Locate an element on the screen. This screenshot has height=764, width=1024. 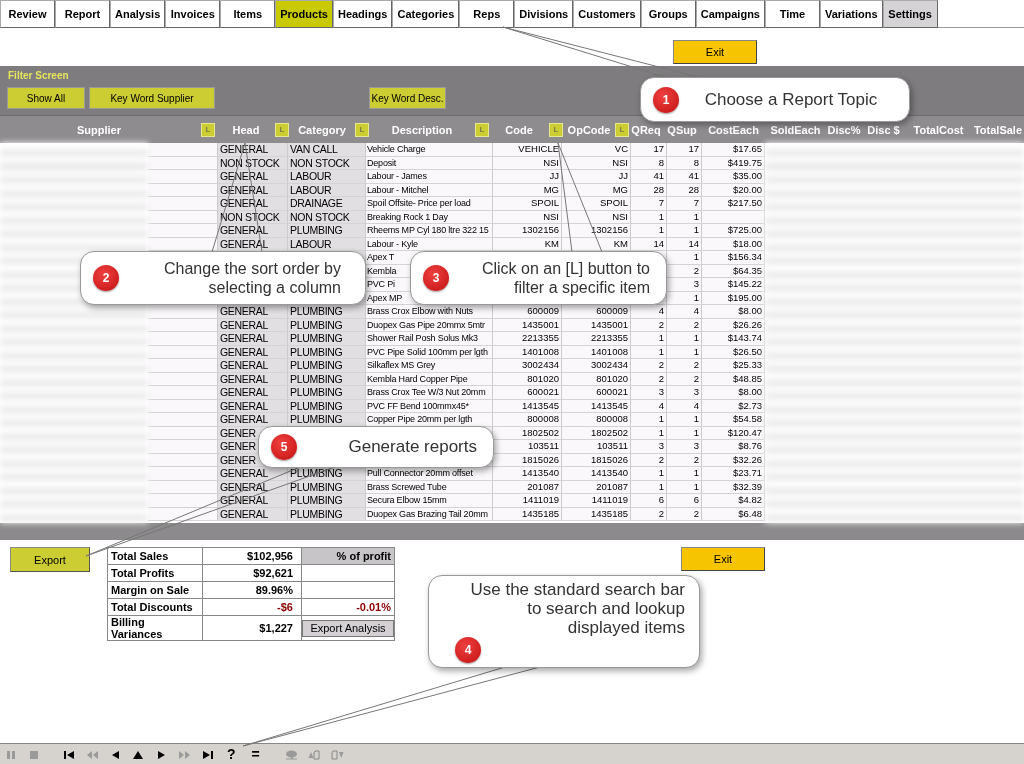
tab: Products is located at coordinates (304, 14).